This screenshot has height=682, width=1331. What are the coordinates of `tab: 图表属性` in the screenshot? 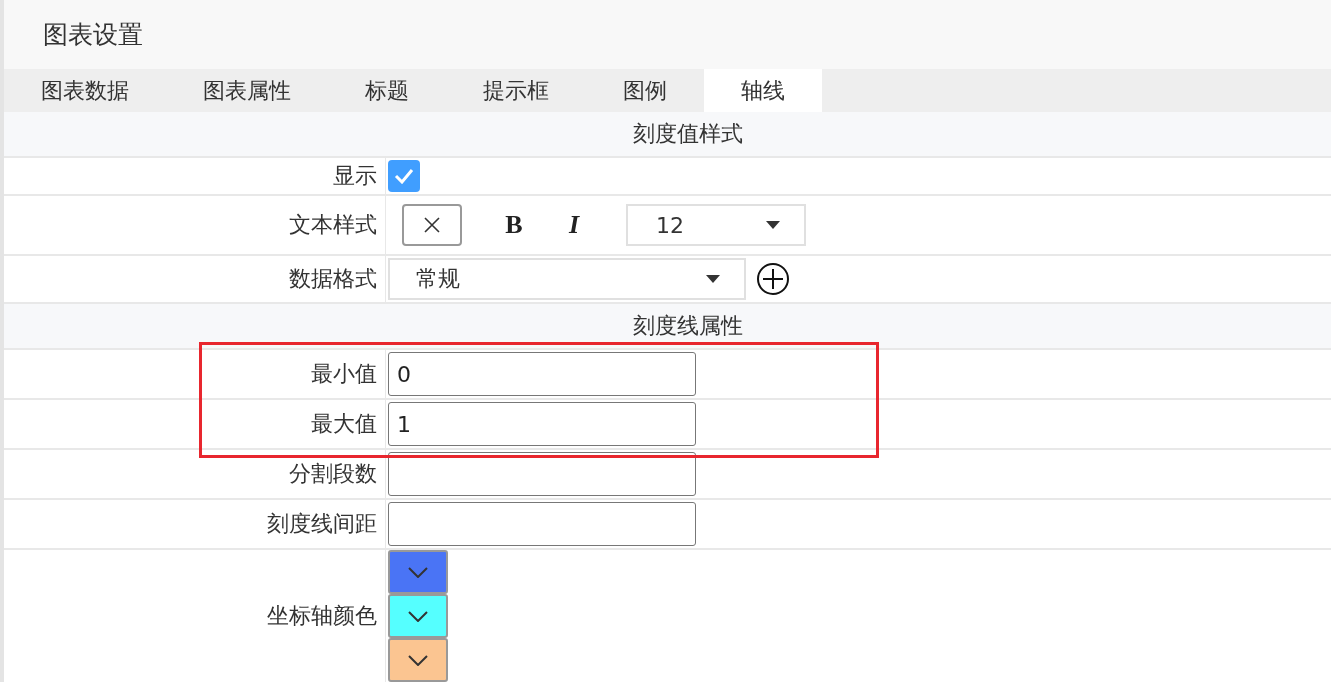 It's located at (247, 90).